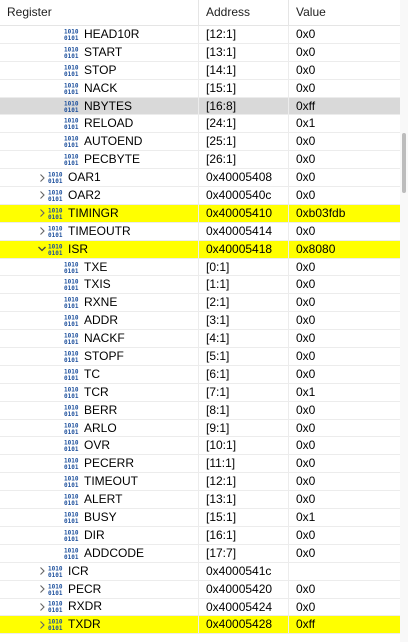 This screenshot has width=408, height=642. I want to click on table-row: 1010 0101 ALERT [13:1] 0x0, so click(200, 500).